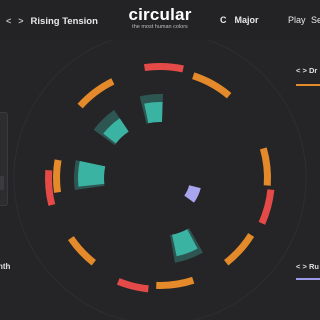 This screenshot has height=320, width=320. What do you see at coordinates (192, 194) in the screenshot?
I see `segment-active` at bounding box center [192, 194].